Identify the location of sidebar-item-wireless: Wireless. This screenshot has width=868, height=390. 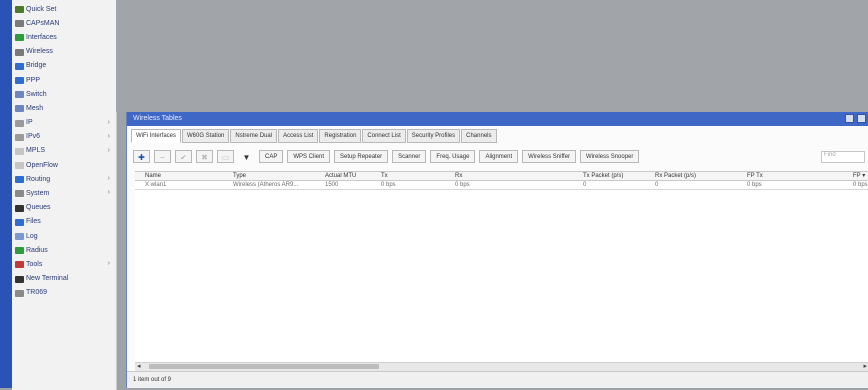
(64, 52).